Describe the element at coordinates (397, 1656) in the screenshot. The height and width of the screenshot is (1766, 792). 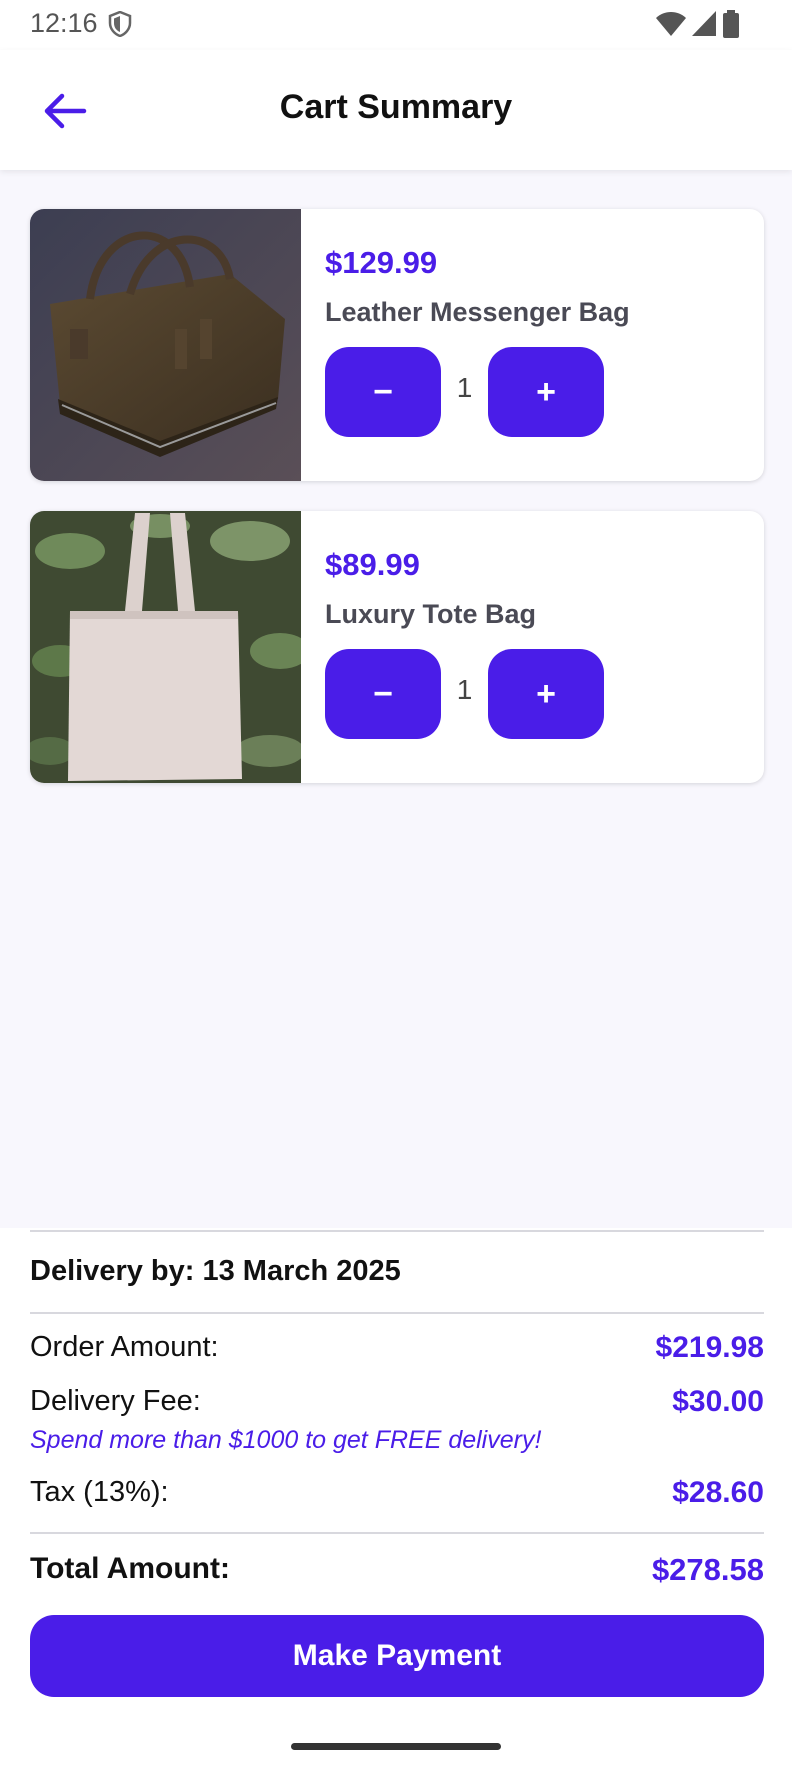
I see `make-payment-button: Make Payment` at that location.